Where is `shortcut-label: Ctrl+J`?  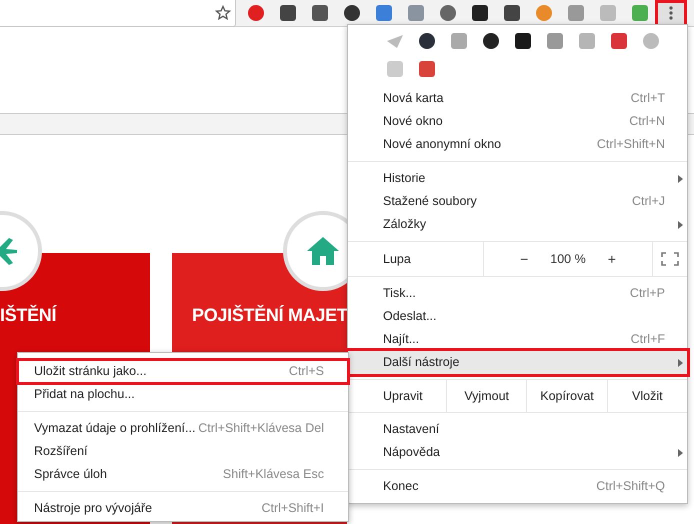 shortcut-label: Ctrl+J is located at coordinates (648, 201).